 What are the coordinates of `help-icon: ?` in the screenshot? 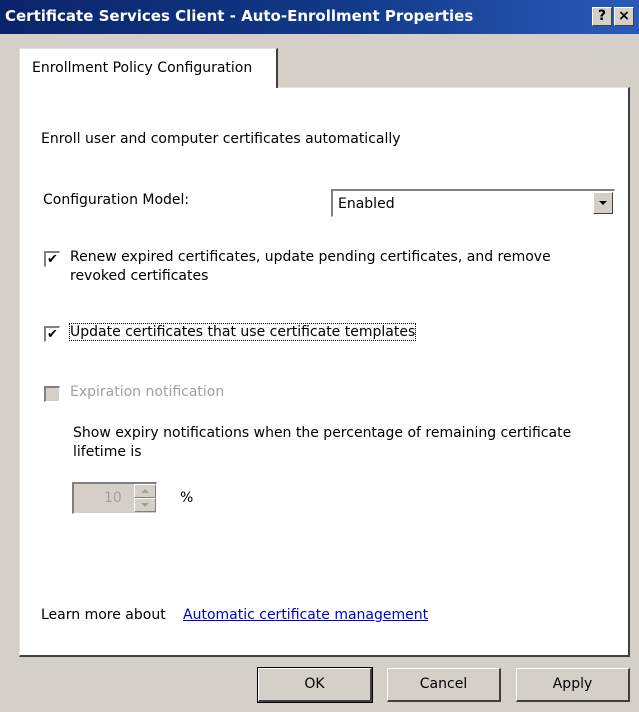 It's located at (602, 16).